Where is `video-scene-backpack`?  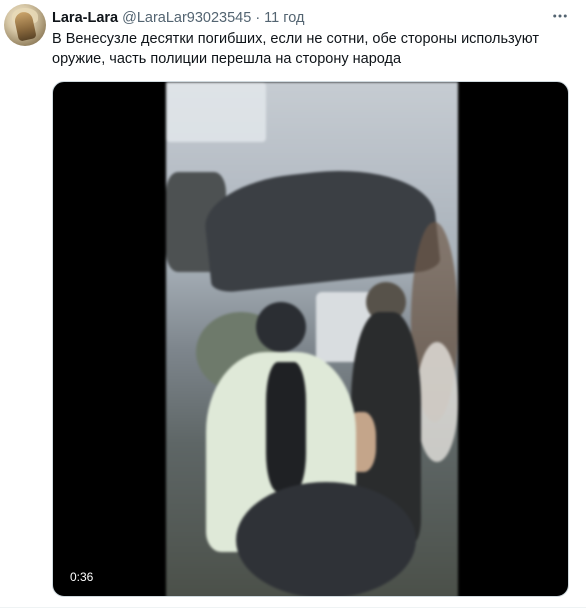
video-scene-backpack is located at coordinates (286, 427).